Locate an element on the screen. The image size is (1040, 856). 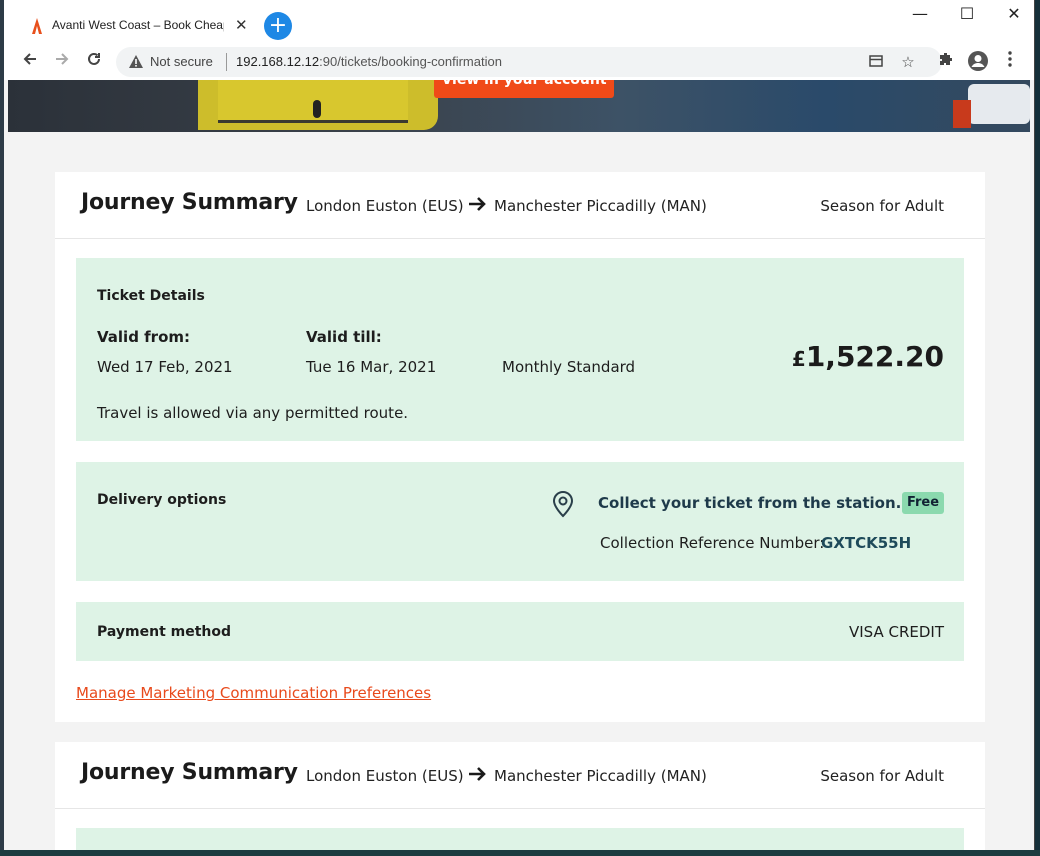
free-badge: Free is located at coordinates (923, 503).